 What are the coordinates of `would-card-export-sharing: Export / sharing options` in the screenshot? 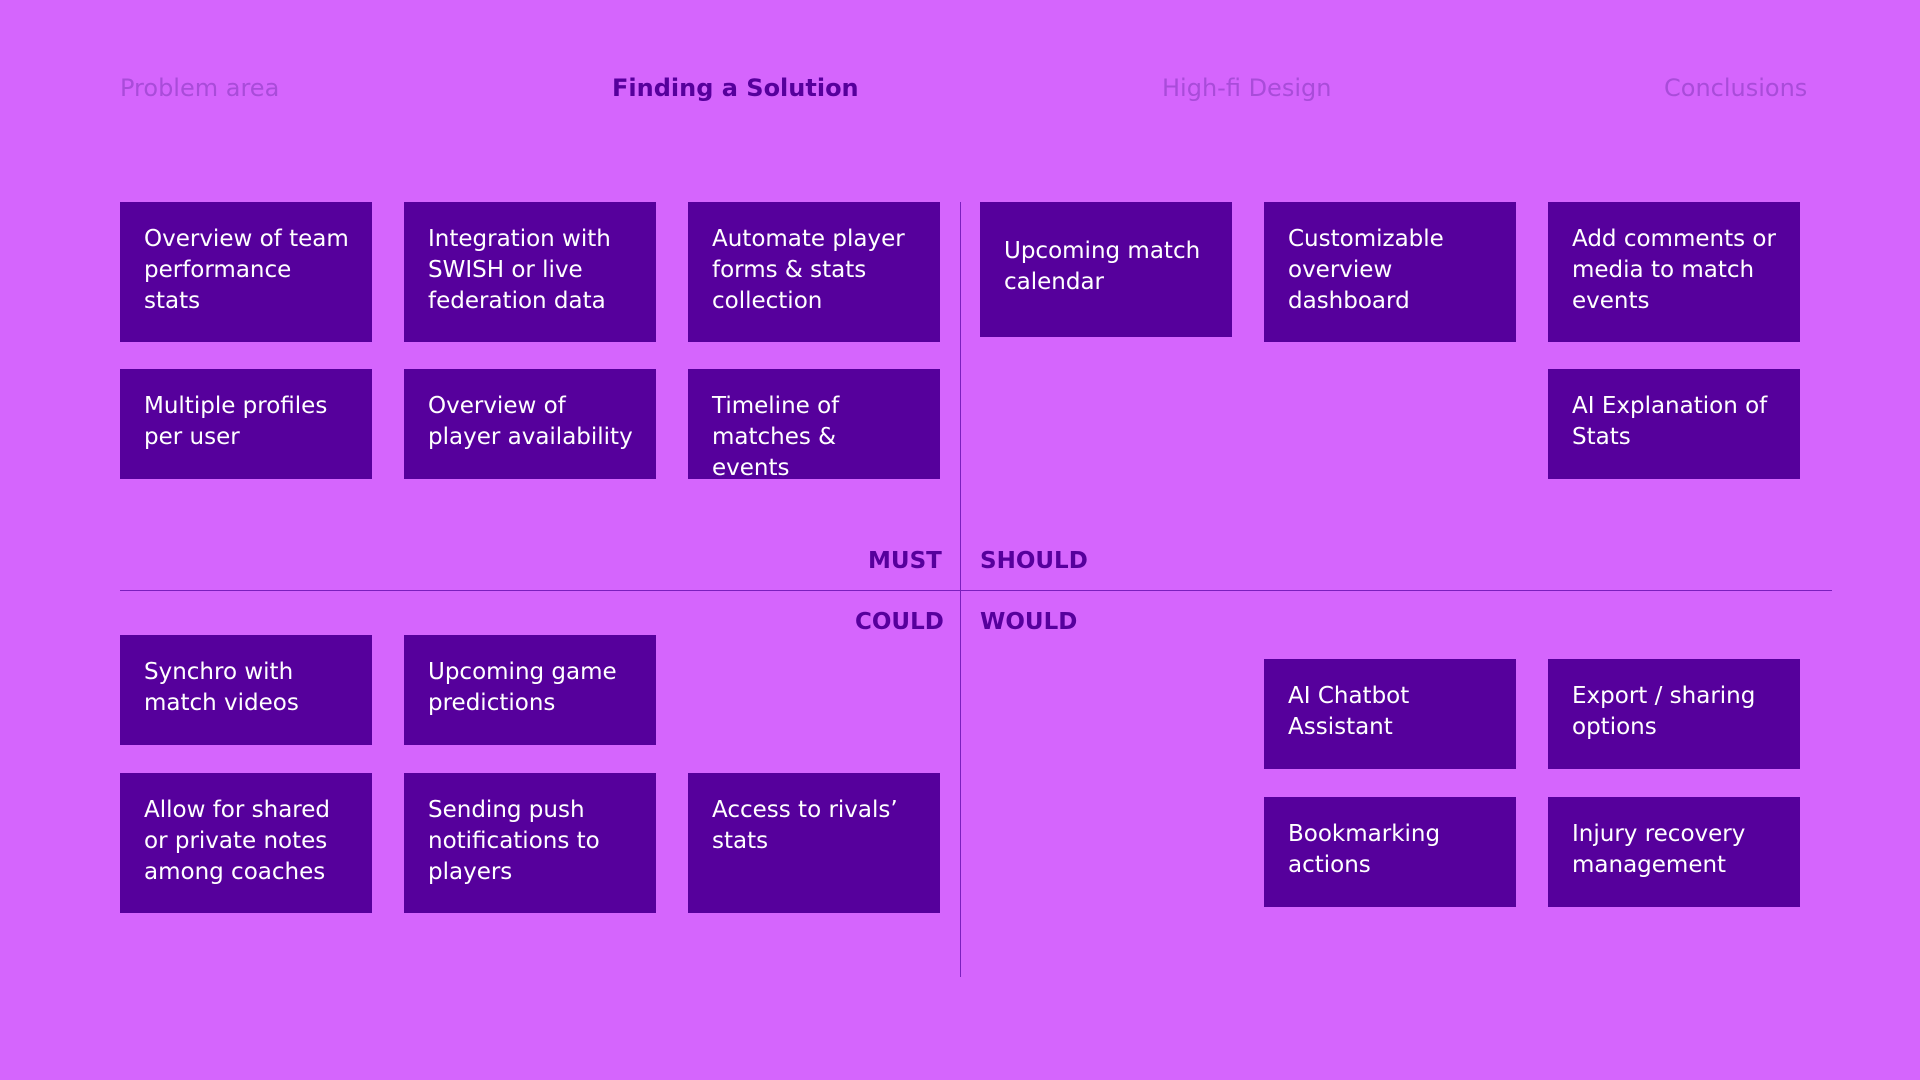 It's located at (1674, 714).